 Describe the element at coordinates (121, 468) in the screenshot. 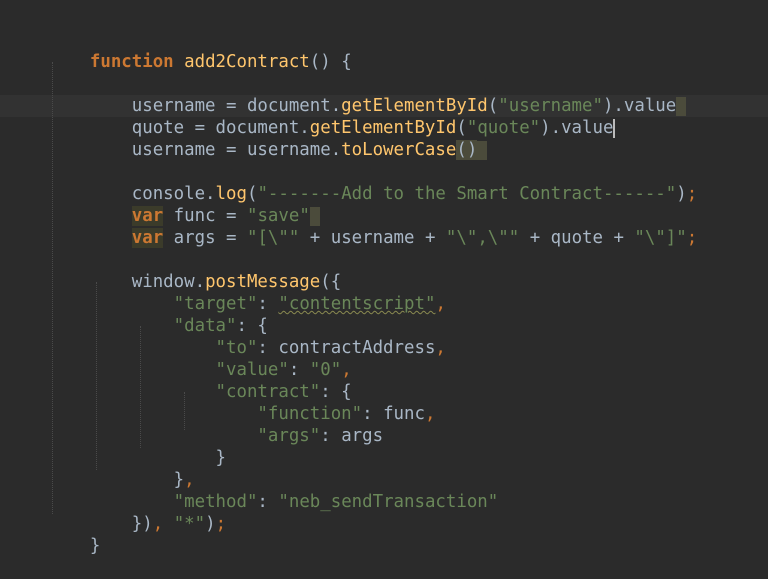

I see `code-line-20: },` at that location.